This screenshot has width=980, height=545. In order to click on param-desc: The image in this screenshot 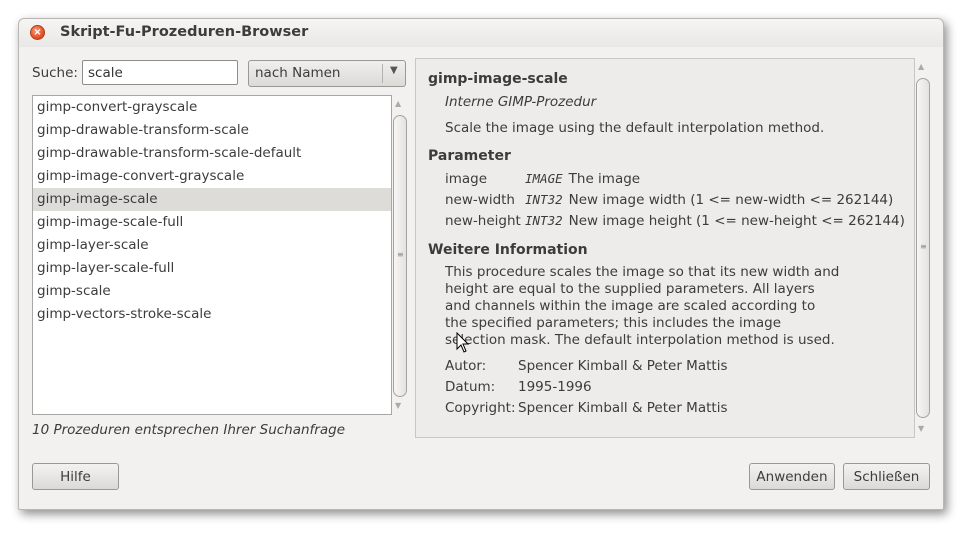, I will do `click(604, 179)`.